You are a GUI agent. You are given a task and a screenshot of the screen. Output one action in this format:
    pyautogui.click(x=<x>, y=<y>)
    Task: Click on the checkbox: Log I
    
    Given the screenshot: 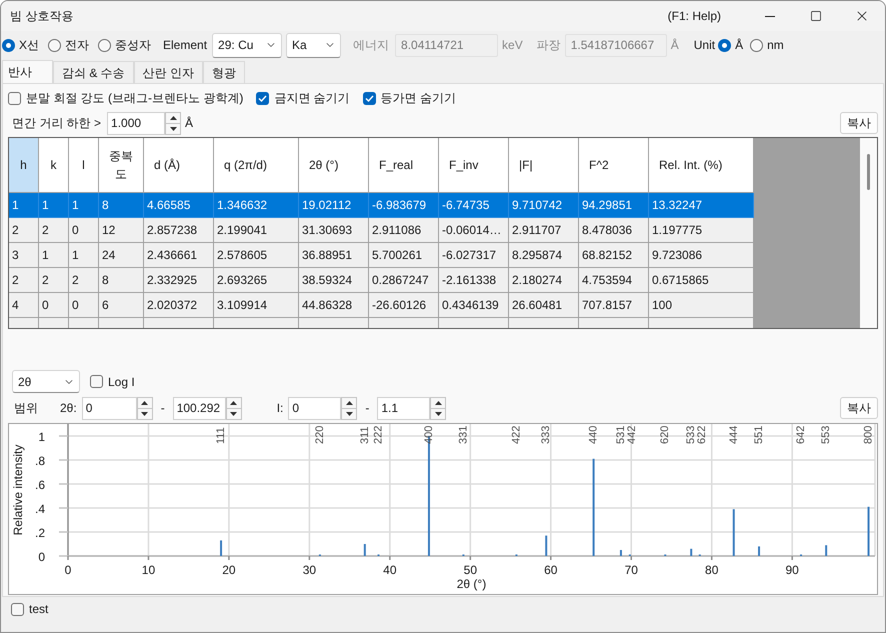 What is the action you would take?
    pyautogui.click(x=112, y=382)
    